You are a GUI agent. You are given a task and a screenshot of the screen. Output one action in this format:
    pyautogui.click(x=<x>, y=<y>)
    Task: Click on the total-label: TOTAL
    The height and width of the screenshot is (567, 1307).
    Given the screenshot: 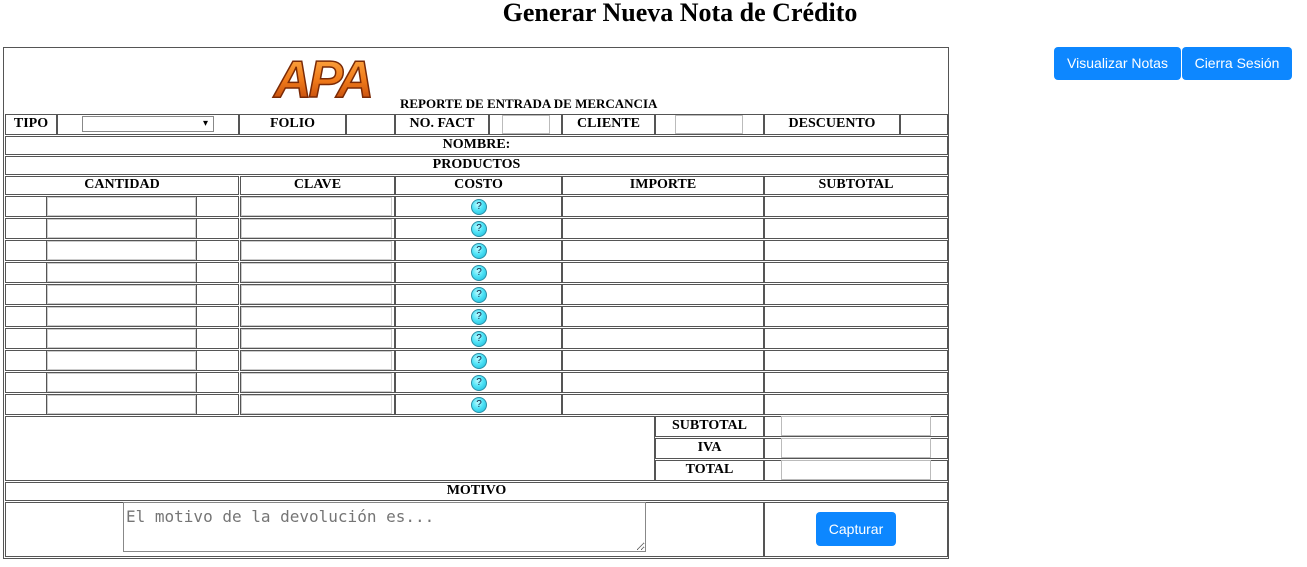 What is the action you would take?
    pyautogui.click(x=709, y=469)
    